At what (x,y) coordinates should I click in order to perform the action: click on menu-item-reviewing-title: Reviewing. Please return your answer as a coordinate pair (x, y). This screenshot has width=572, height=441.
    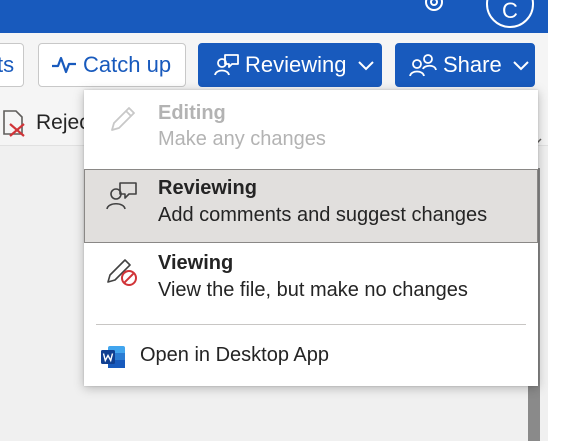
    Looking at the image, I should click on (207, 188).